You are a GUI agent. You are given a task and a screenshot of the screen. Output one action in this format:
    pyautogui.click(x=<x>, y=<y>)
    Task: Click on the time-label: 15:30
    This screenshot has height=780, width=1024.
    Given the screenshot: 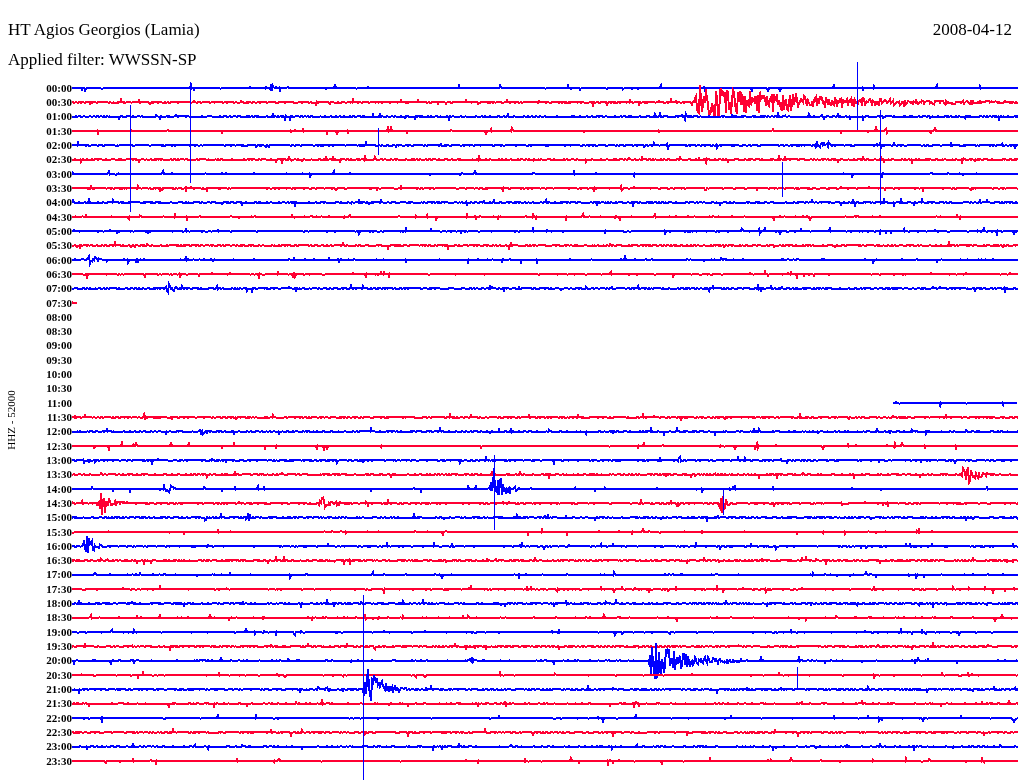 What is the action you would take?
    pyautogui.click(x=59, y=531)
    